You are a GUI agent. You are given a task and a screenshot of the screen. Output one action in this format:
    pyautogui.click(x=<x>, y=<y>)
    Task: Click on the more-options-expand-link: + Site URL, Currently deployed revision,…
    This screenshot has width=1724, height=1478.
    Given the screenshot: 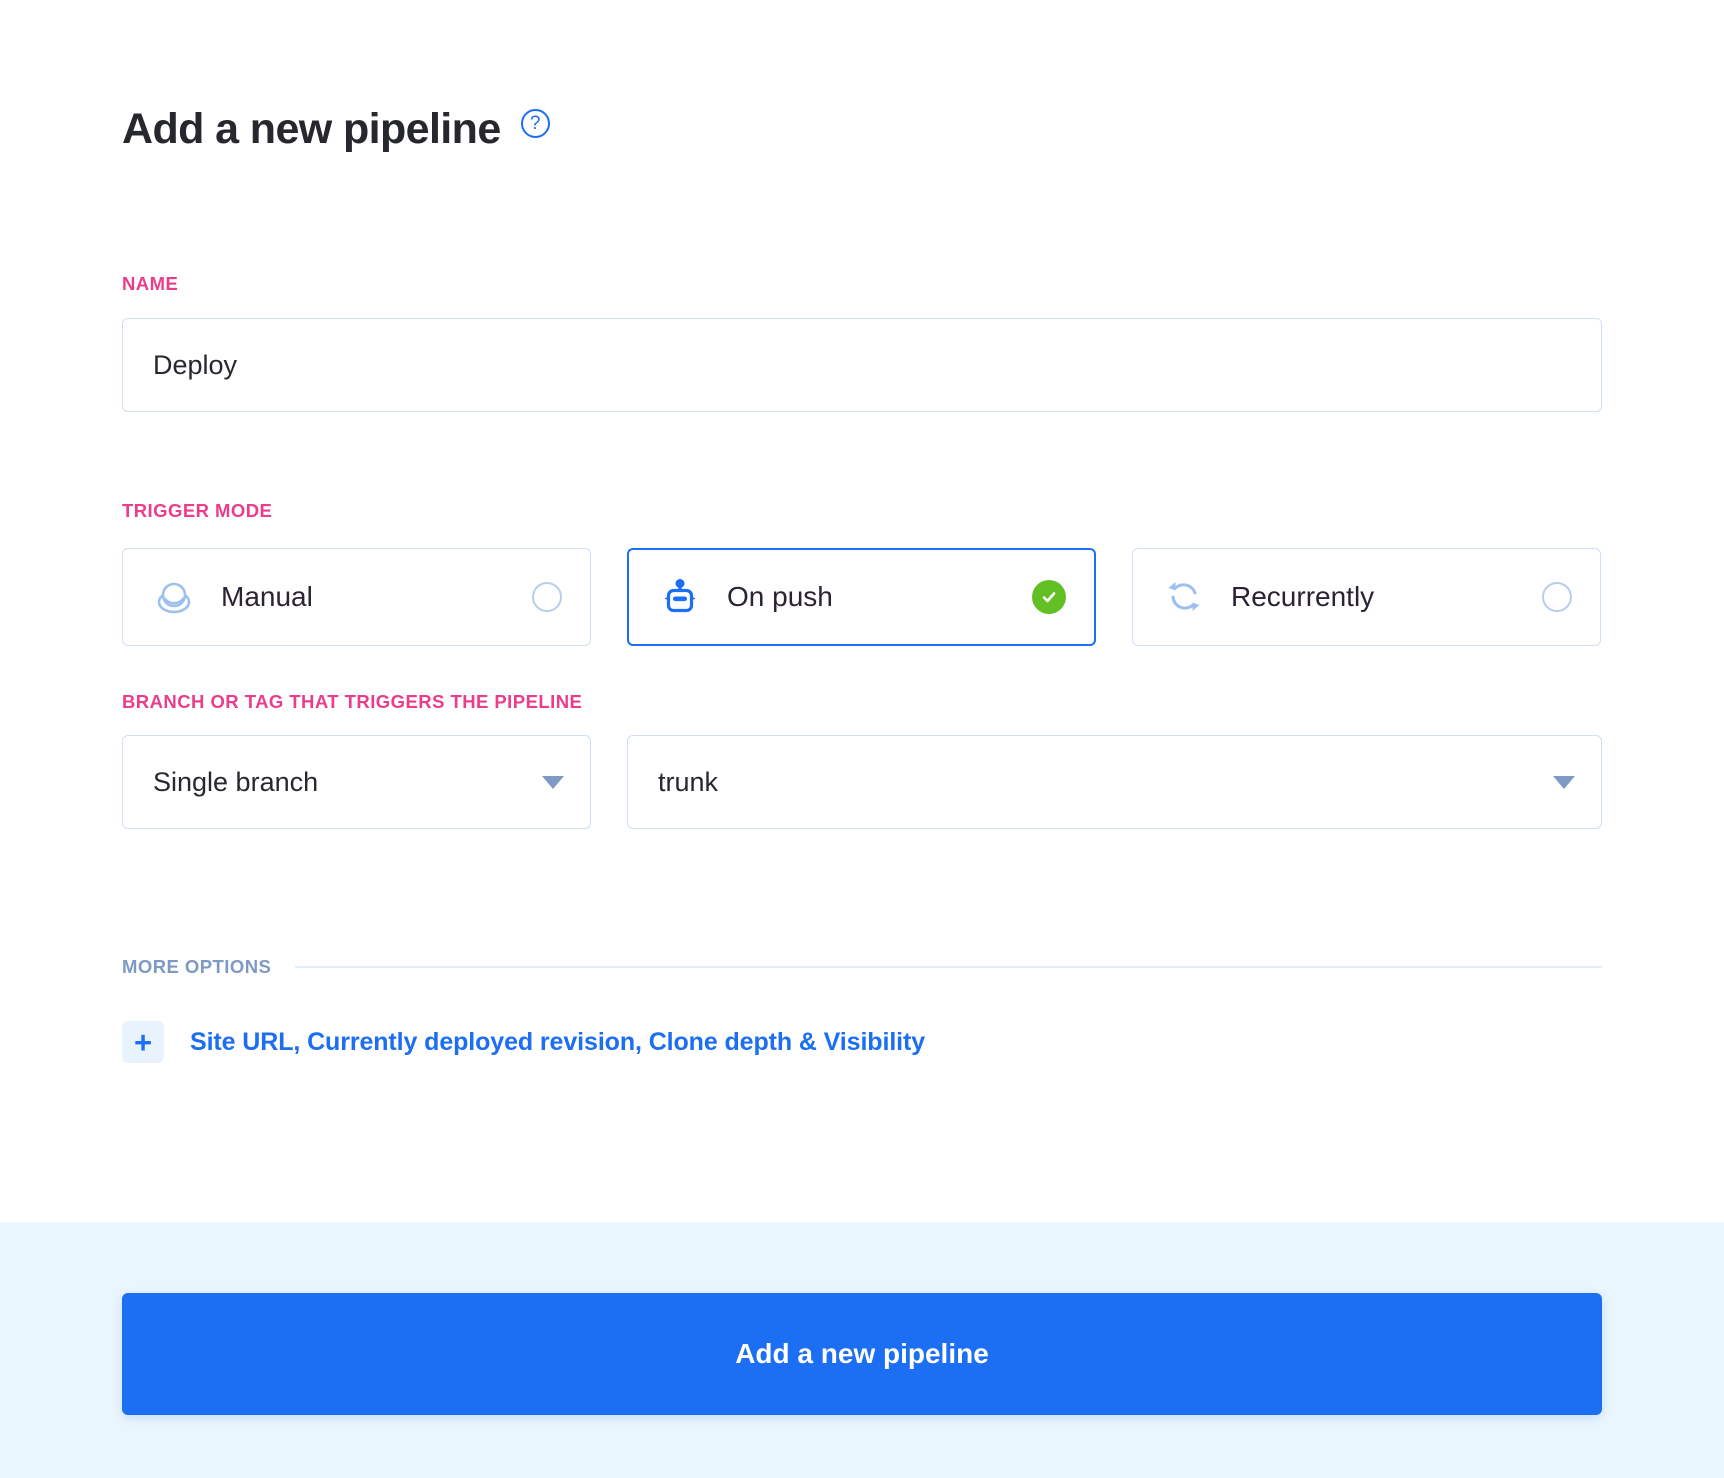 What is the action you would take?
    pyautogui.click(x=523, y=1042)
    